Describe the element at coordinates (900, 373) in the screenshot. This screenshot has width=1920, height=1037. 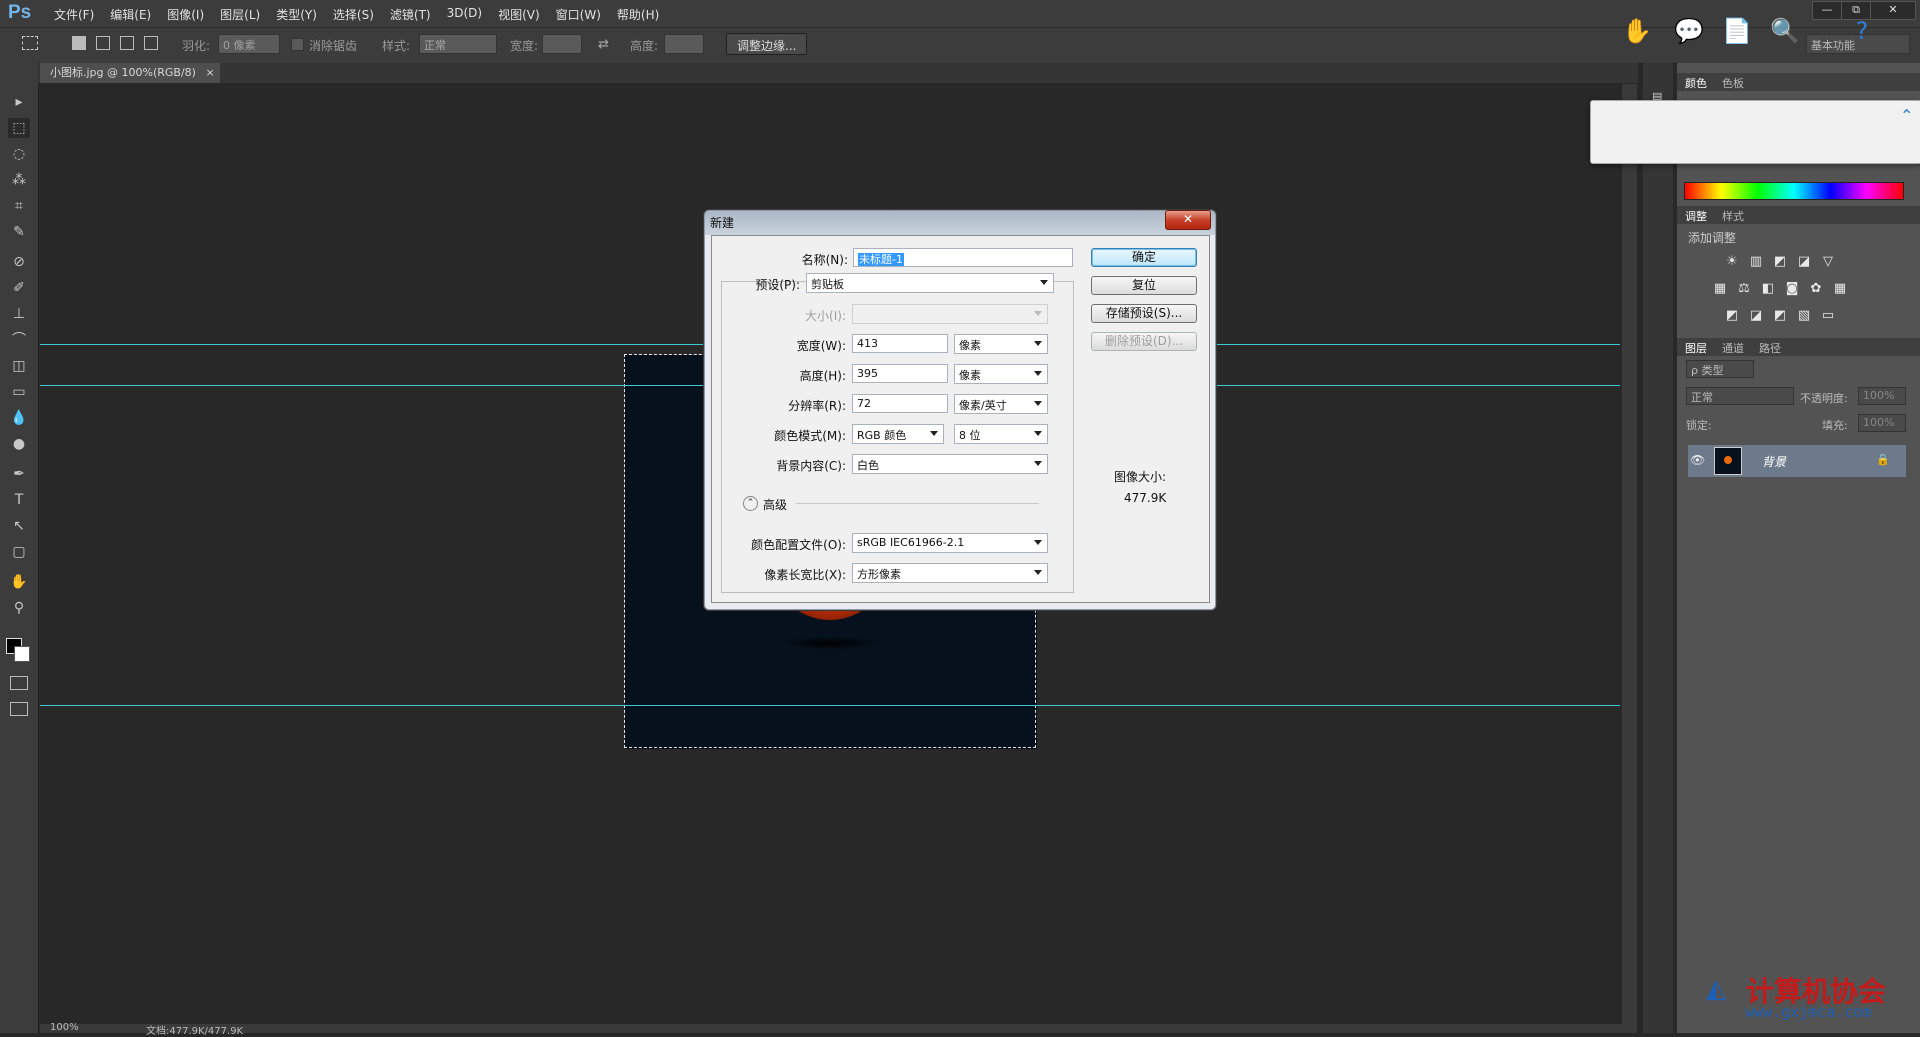
I see `height-input-dialog: 395` at that location.